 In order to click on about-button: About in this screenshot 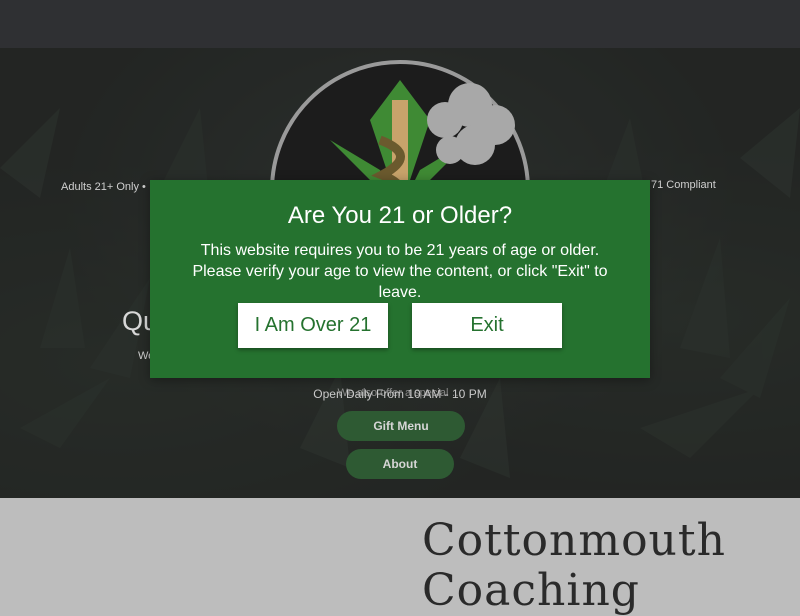, I will do `click(400, 464)`.